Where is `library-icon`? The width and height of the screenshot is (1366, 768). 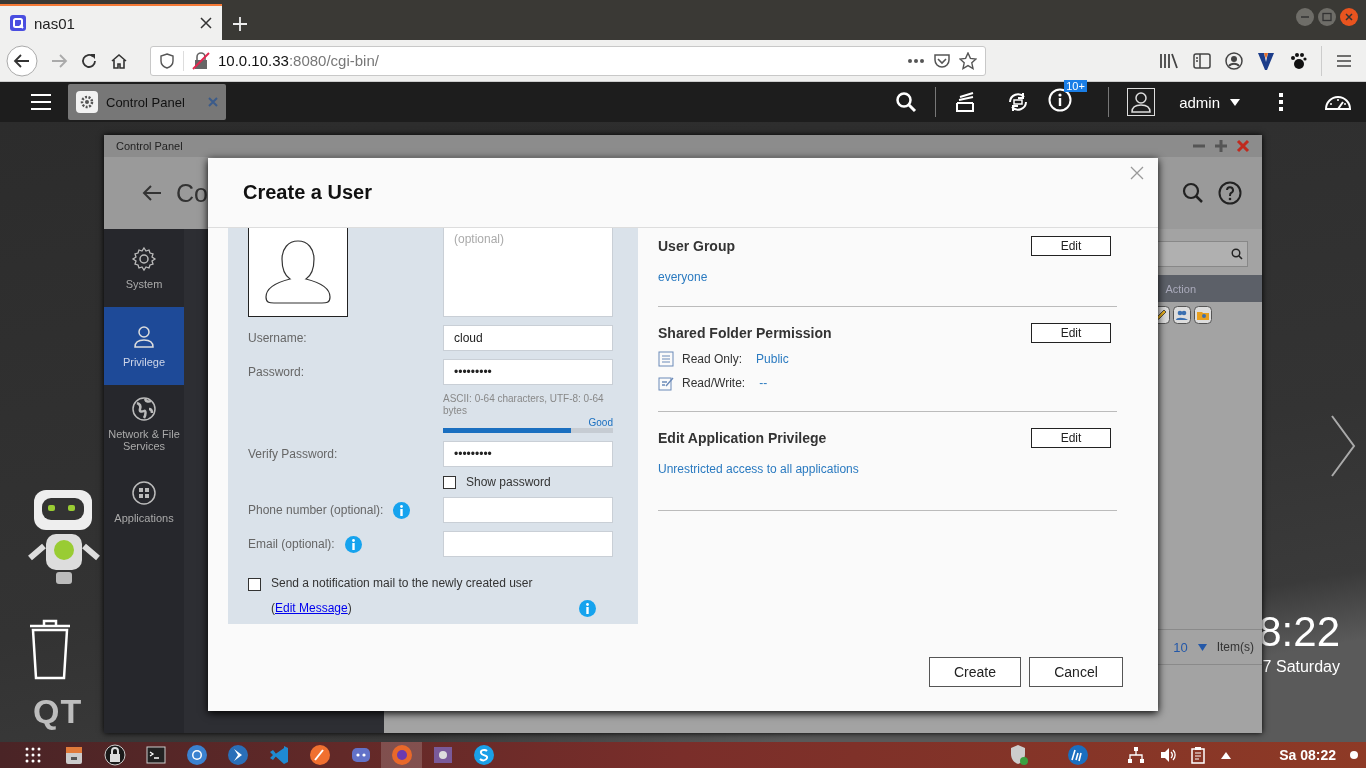 library-icon is located at coordinates (1169, 60).